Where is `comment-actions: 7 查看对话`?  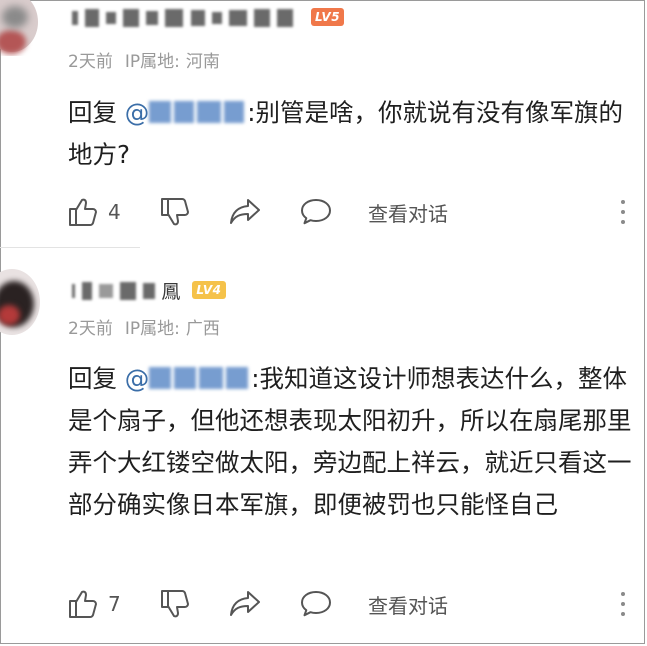 comment-actions: 7 查看对话 is located at coordinates (348, 604).